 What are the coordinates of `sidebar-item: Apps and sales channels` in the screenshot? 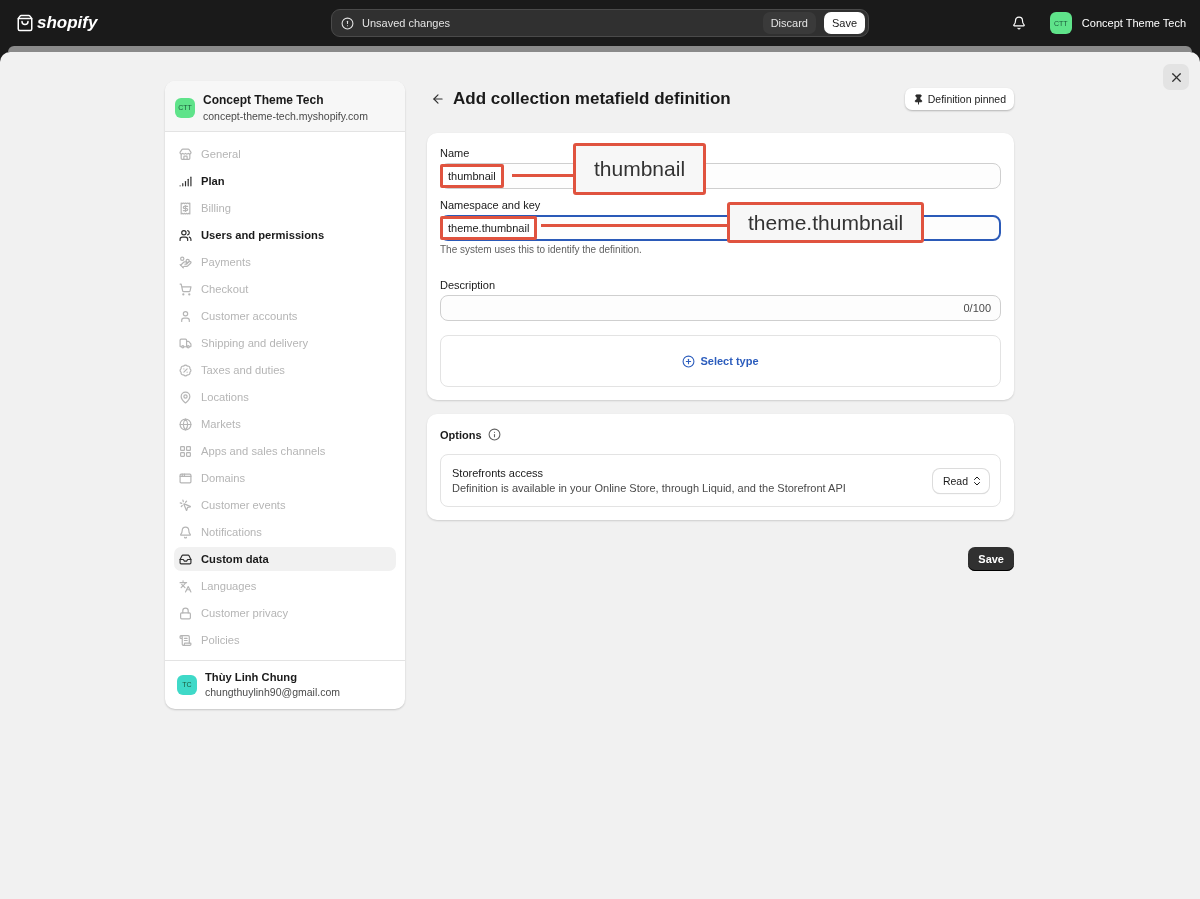 It's located at (285, 451).